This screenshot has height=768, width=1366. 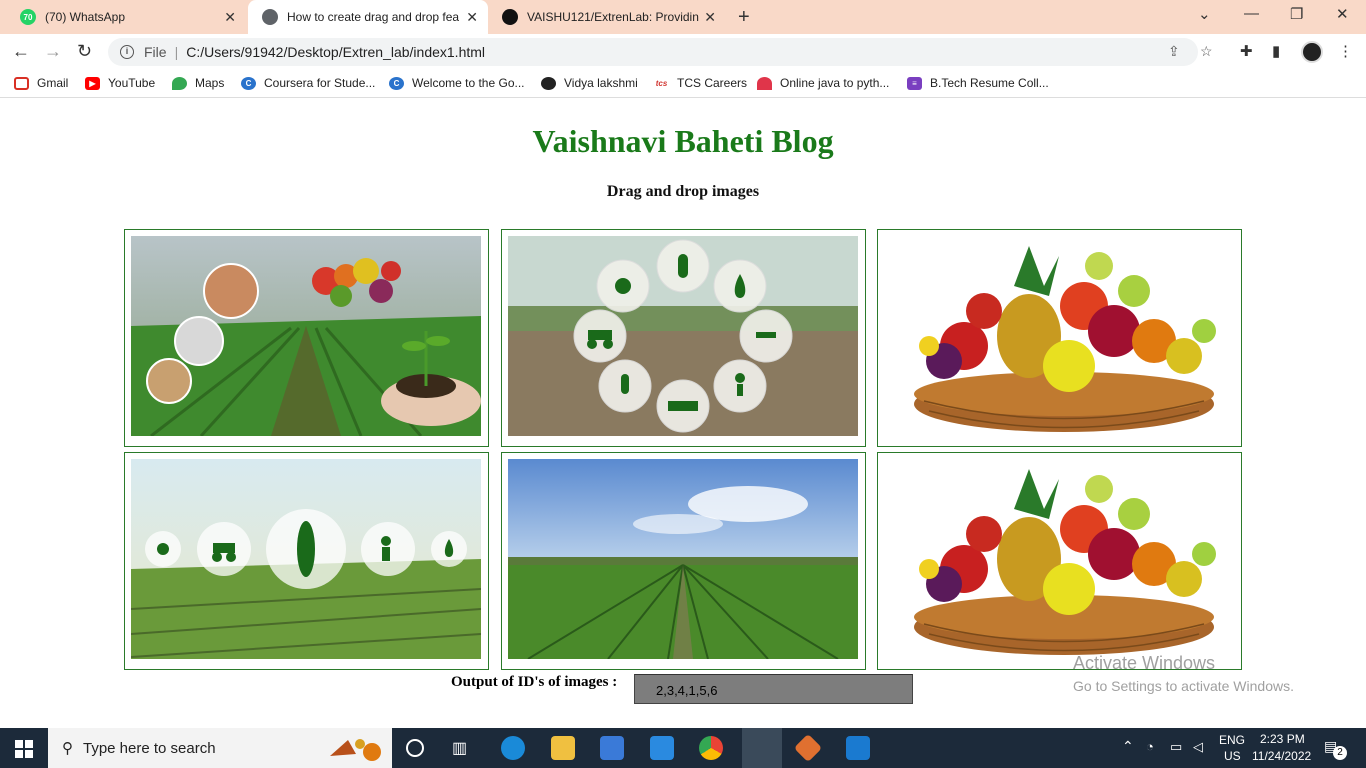 I want to click on region-label: US, so click(x=1232, y=756).